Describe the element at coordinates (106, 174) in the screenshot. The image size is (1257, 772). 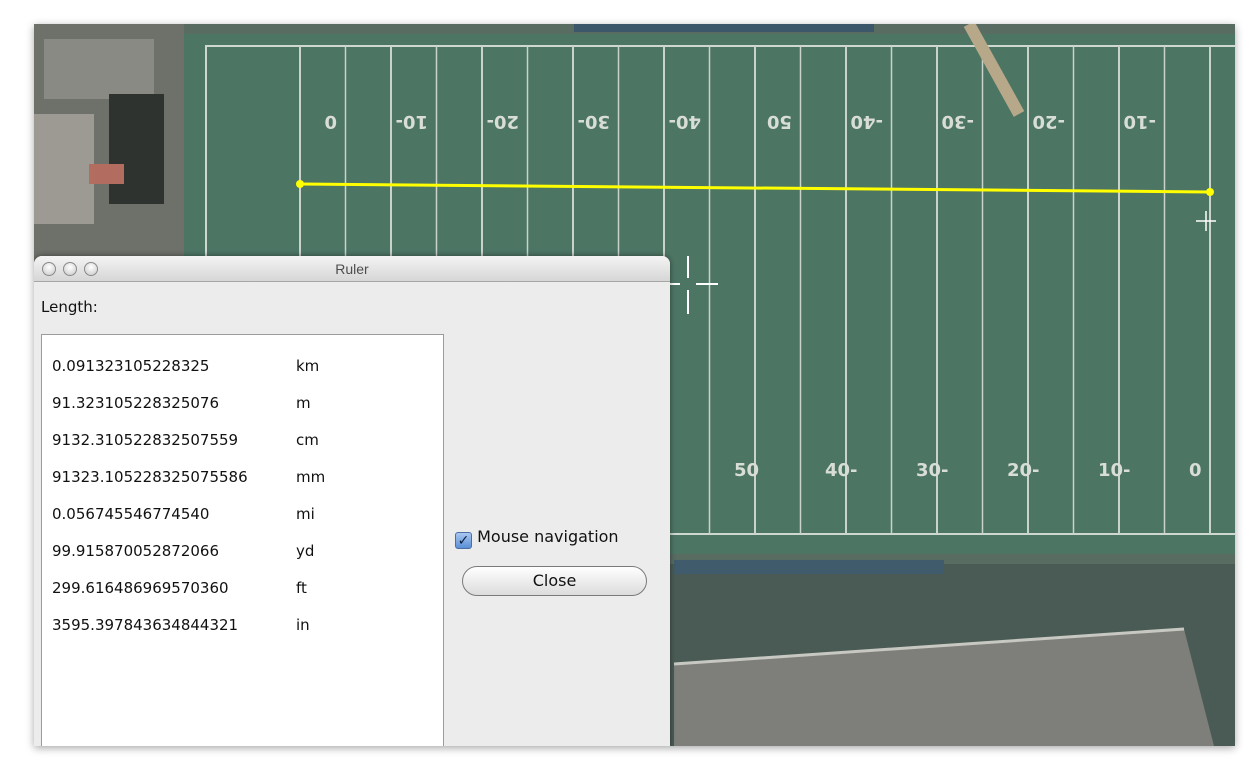
I see `red-roof` at that location.